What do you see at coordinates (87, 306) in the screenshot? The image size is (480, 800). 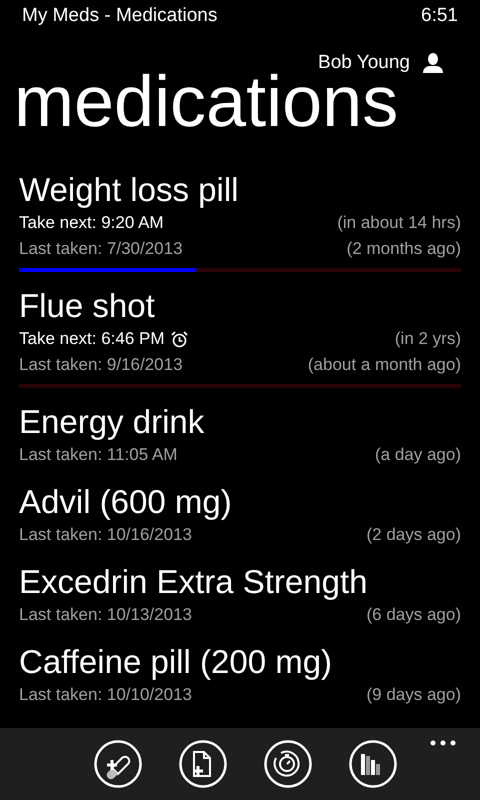 I see `medication-name: Flue shot` at bounding box center [87, 306].